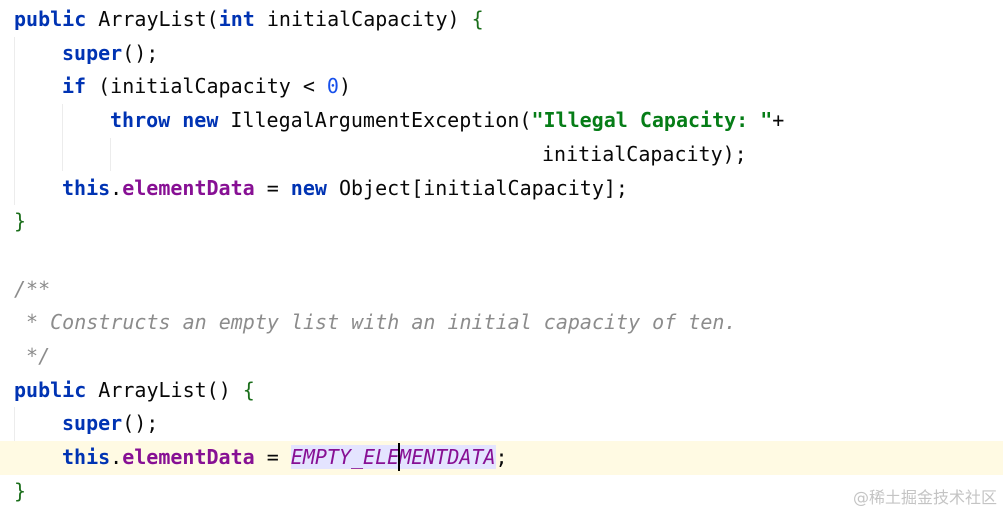 The height and width of the screenshot is (514, 1003). What do you see at coordinates (399, 456) in the screenshot?
I see `text-caret` at bounding box center [399, 456].